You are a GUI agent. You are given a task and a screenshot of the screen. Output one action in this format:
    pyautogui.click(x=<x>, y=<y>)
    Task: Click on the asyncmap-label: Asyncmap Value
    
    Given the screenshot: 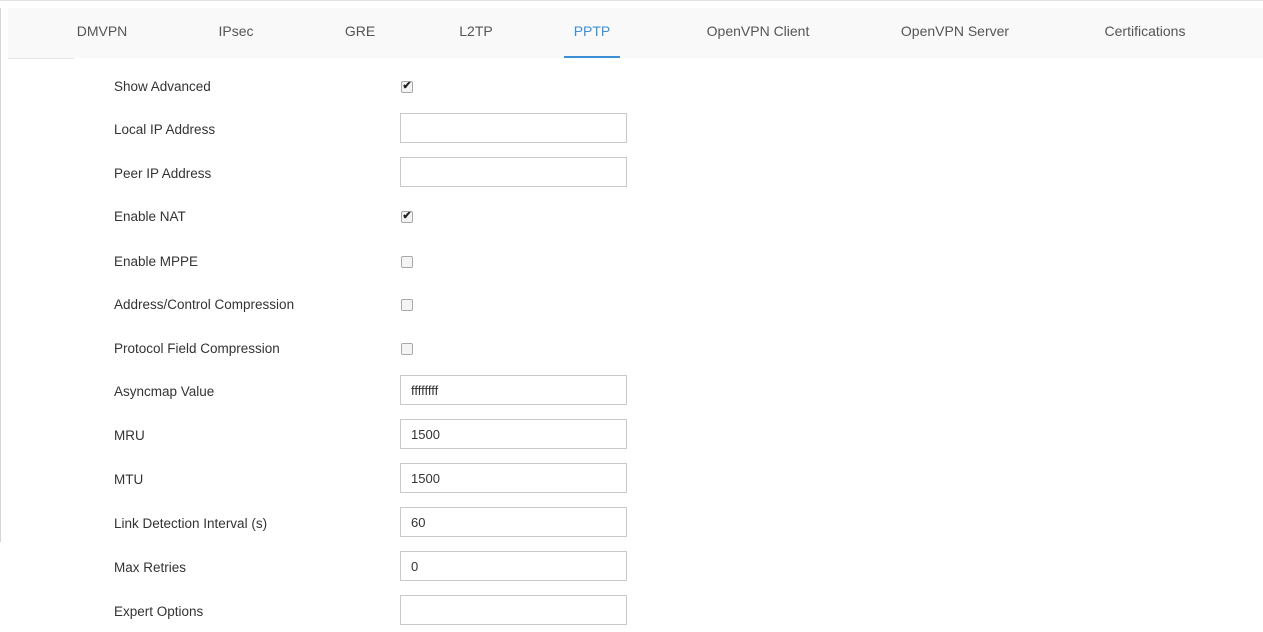 What is the action you would take?
    pyautogui.click(x=164, y=391)
    